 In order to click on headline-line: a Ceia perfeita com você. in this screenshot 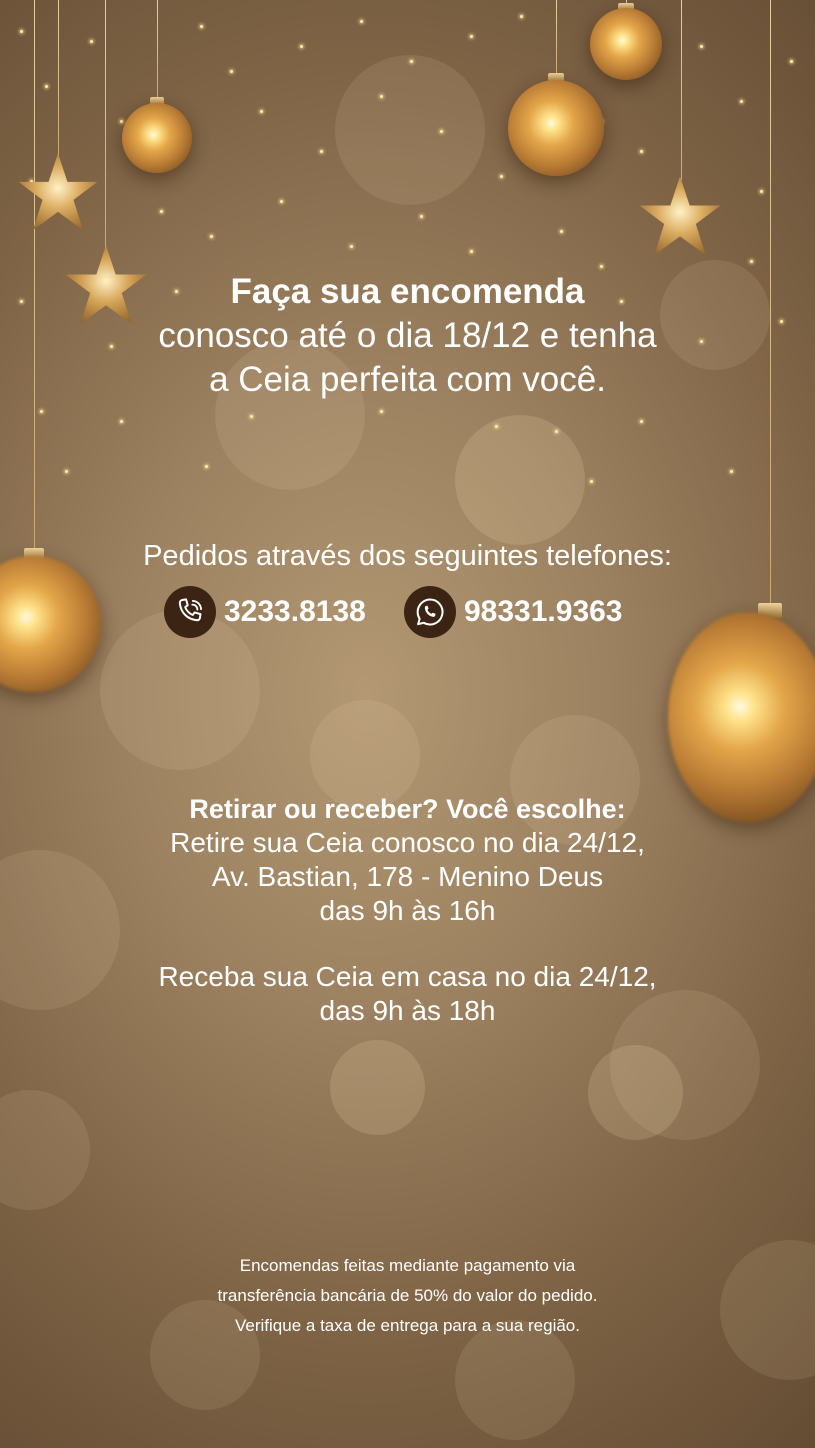, I will do `click(407, 379)`.